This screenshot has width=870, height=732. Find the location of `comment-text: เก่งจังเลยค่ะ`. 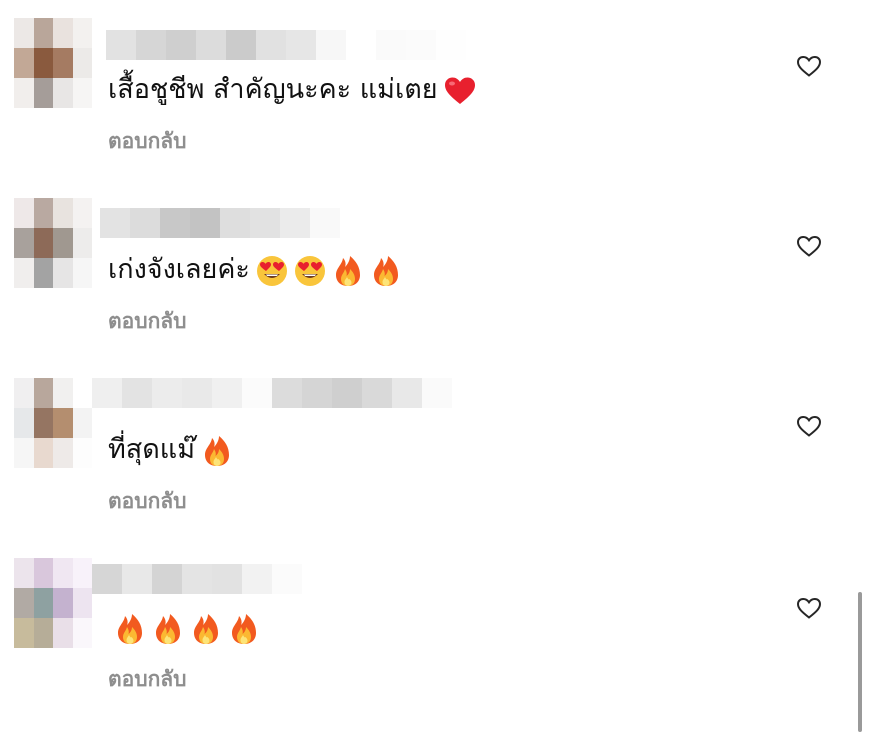

comment-text: เก่งจังเลยค่ะ is located at coordinates (255, 270).